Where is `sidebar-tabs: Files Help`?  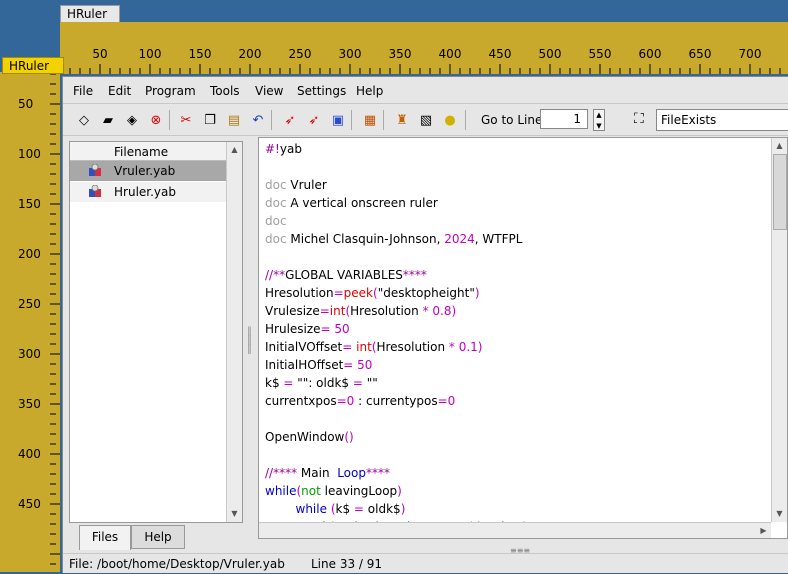 sidebar-tabs: Files Help is located at coordinates (155, 537).